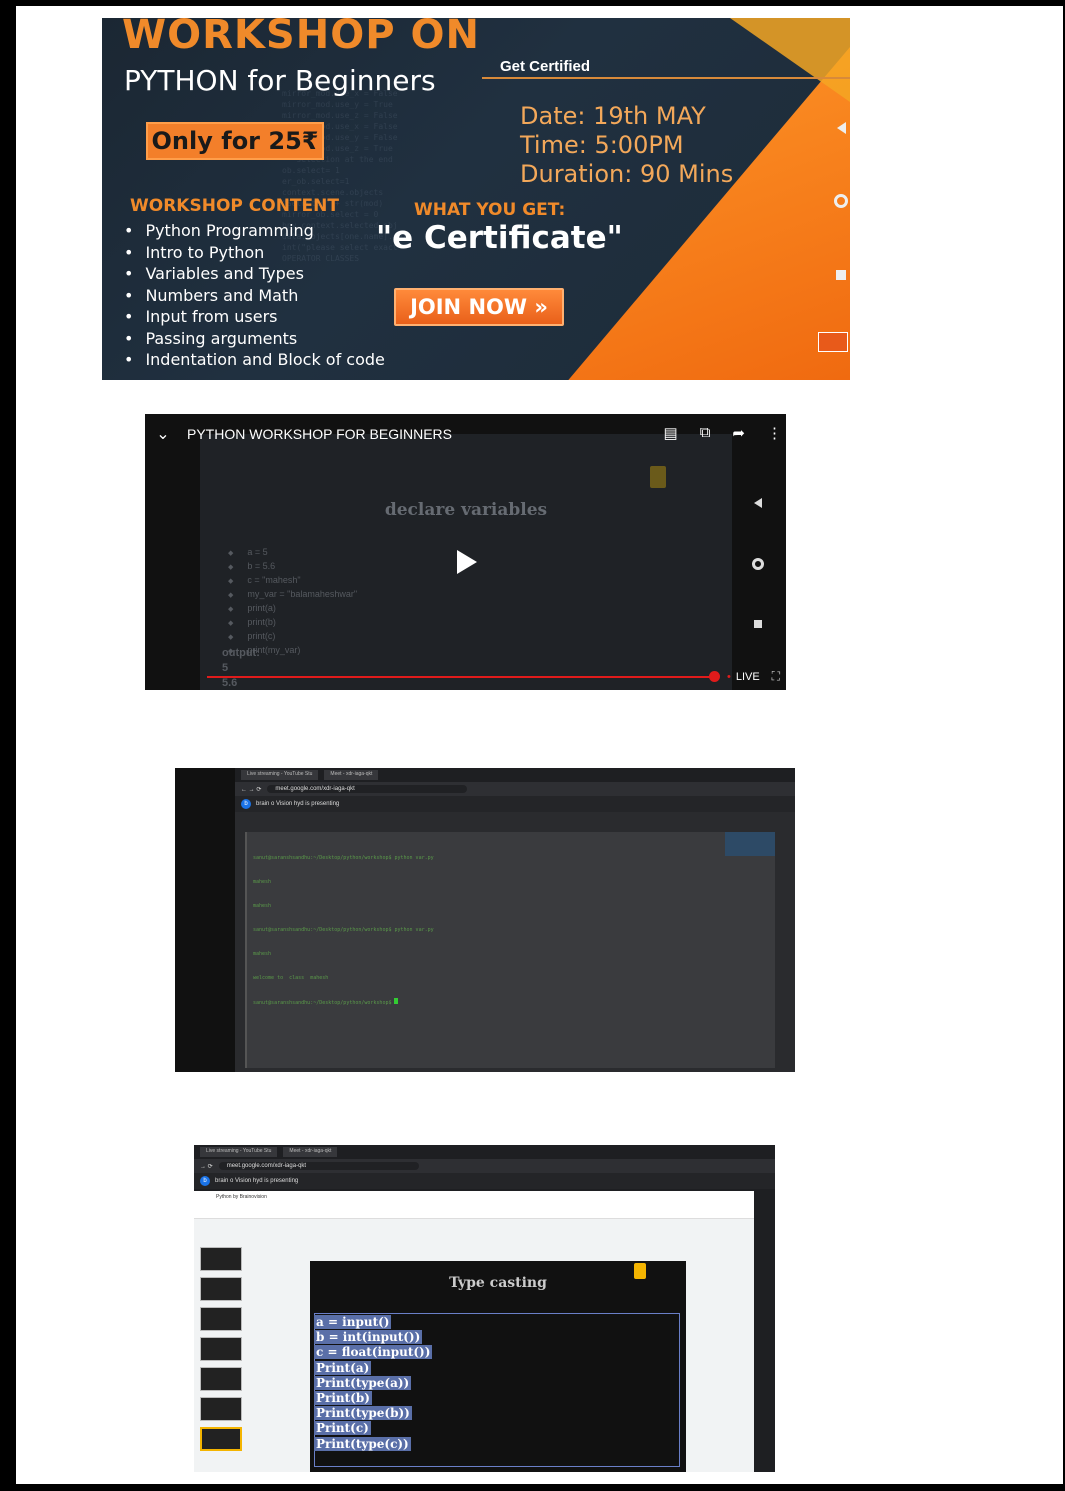  I want to click on workshop-content-title: WORKSHOP CONTENT, so click(234, 206).